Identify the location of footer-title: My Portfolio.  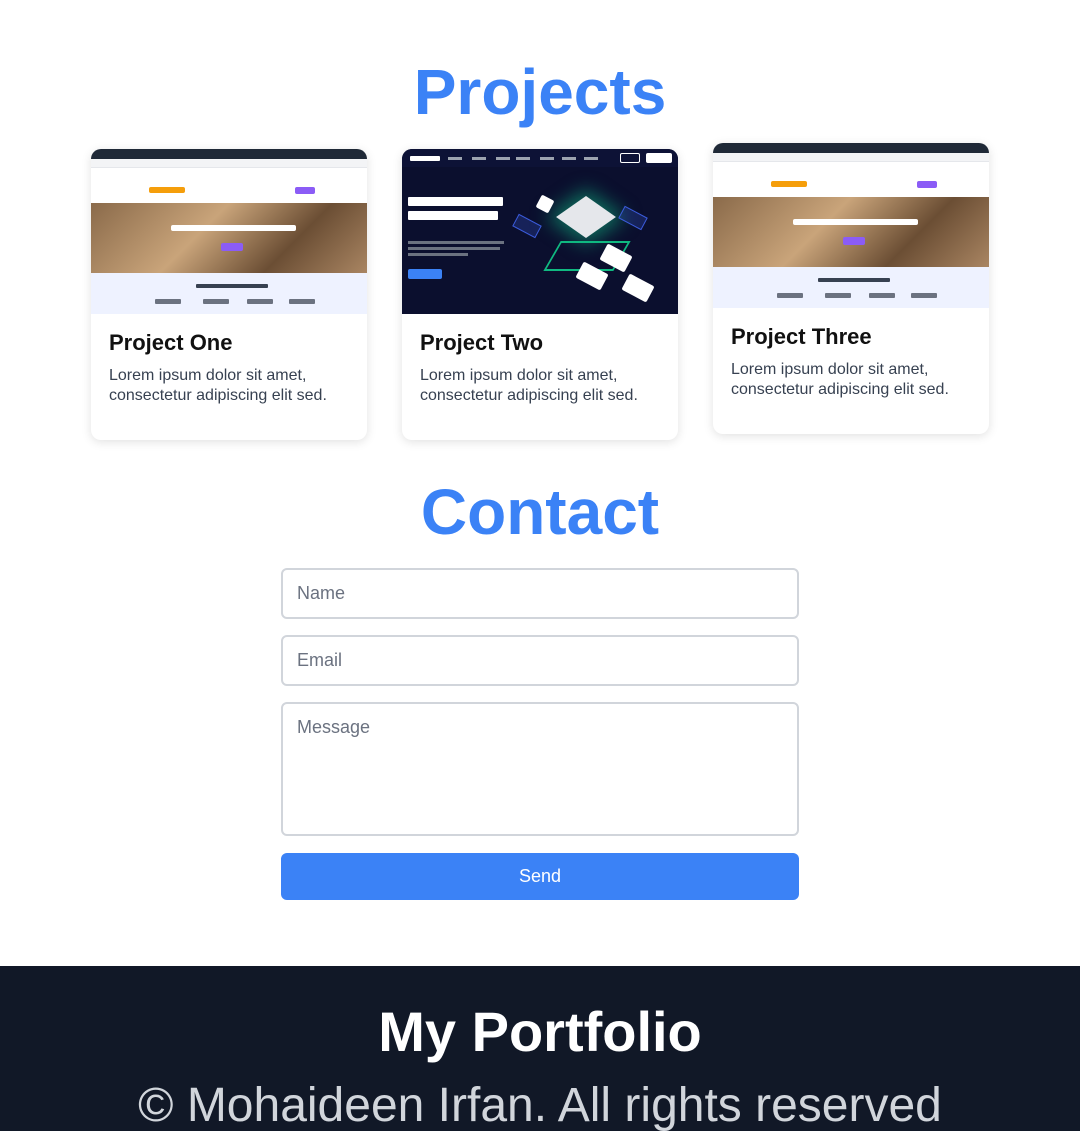
(540, 1031).